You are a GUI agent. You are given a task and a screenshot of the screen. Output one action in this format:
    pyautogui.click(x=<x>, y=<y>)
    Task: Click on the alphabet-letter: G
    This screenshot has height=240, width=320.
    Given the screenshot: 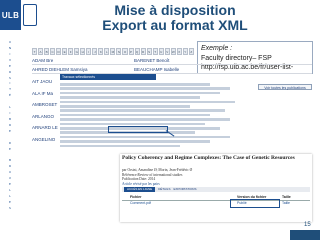 What is the action you would take?
    pyautogui.click(x=77, y=51)
    